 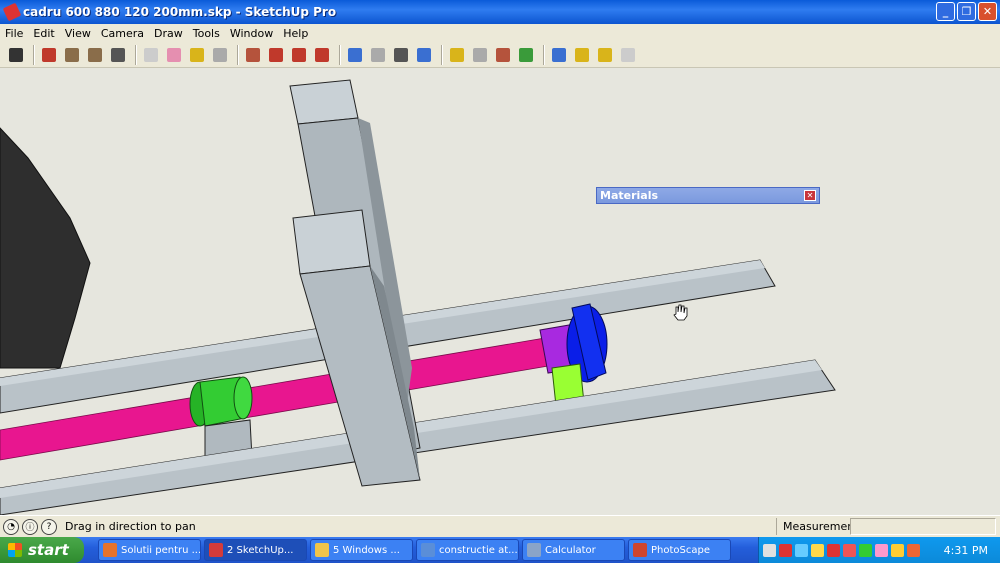 What do you see at coordinates (295, 33) in the screenshot?
I see `menu-help: Help` at bounding box center [295, 33].